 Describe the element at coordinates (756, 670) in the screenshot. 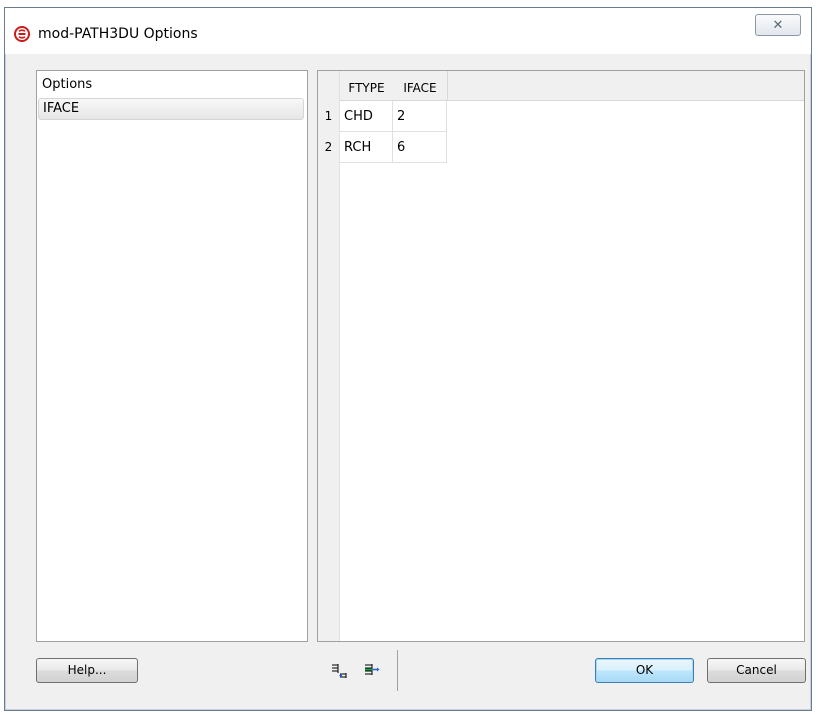

I see `cancel-button: Cancel` at that location.